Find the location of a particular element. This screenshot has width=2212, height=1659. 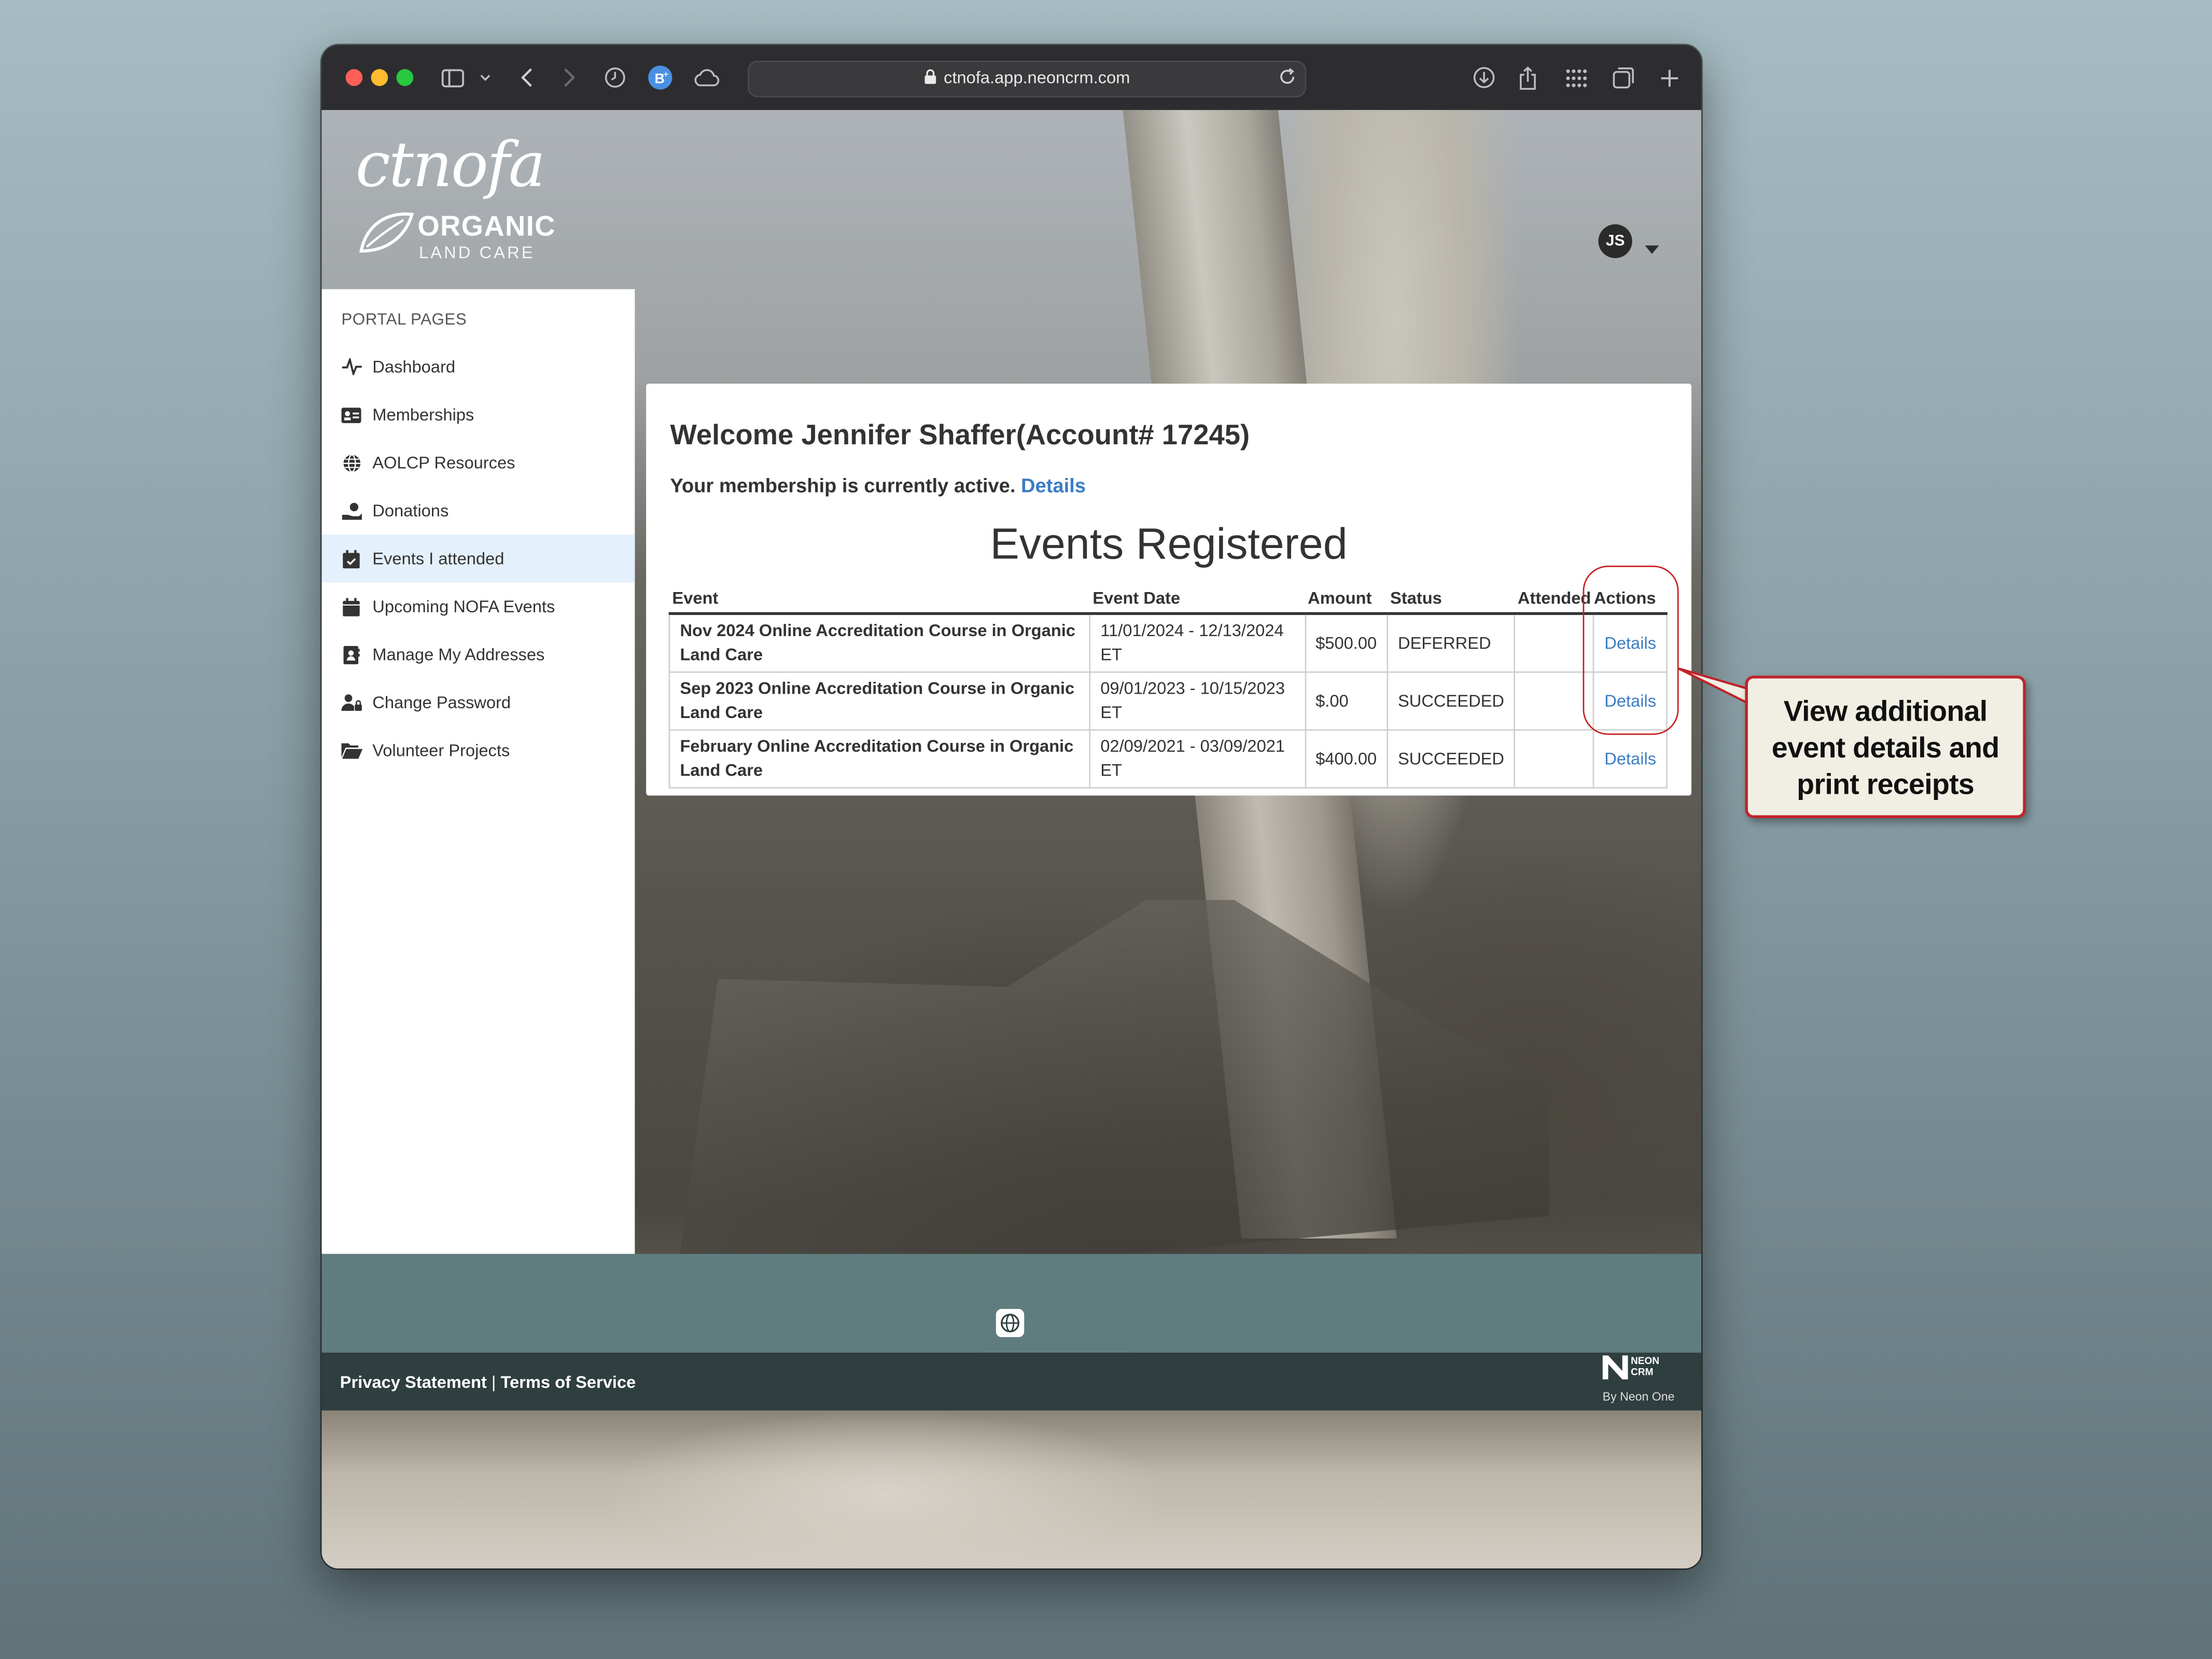

sidebar-item-label: Volunteer Projects is located at coordinates (441, 750).